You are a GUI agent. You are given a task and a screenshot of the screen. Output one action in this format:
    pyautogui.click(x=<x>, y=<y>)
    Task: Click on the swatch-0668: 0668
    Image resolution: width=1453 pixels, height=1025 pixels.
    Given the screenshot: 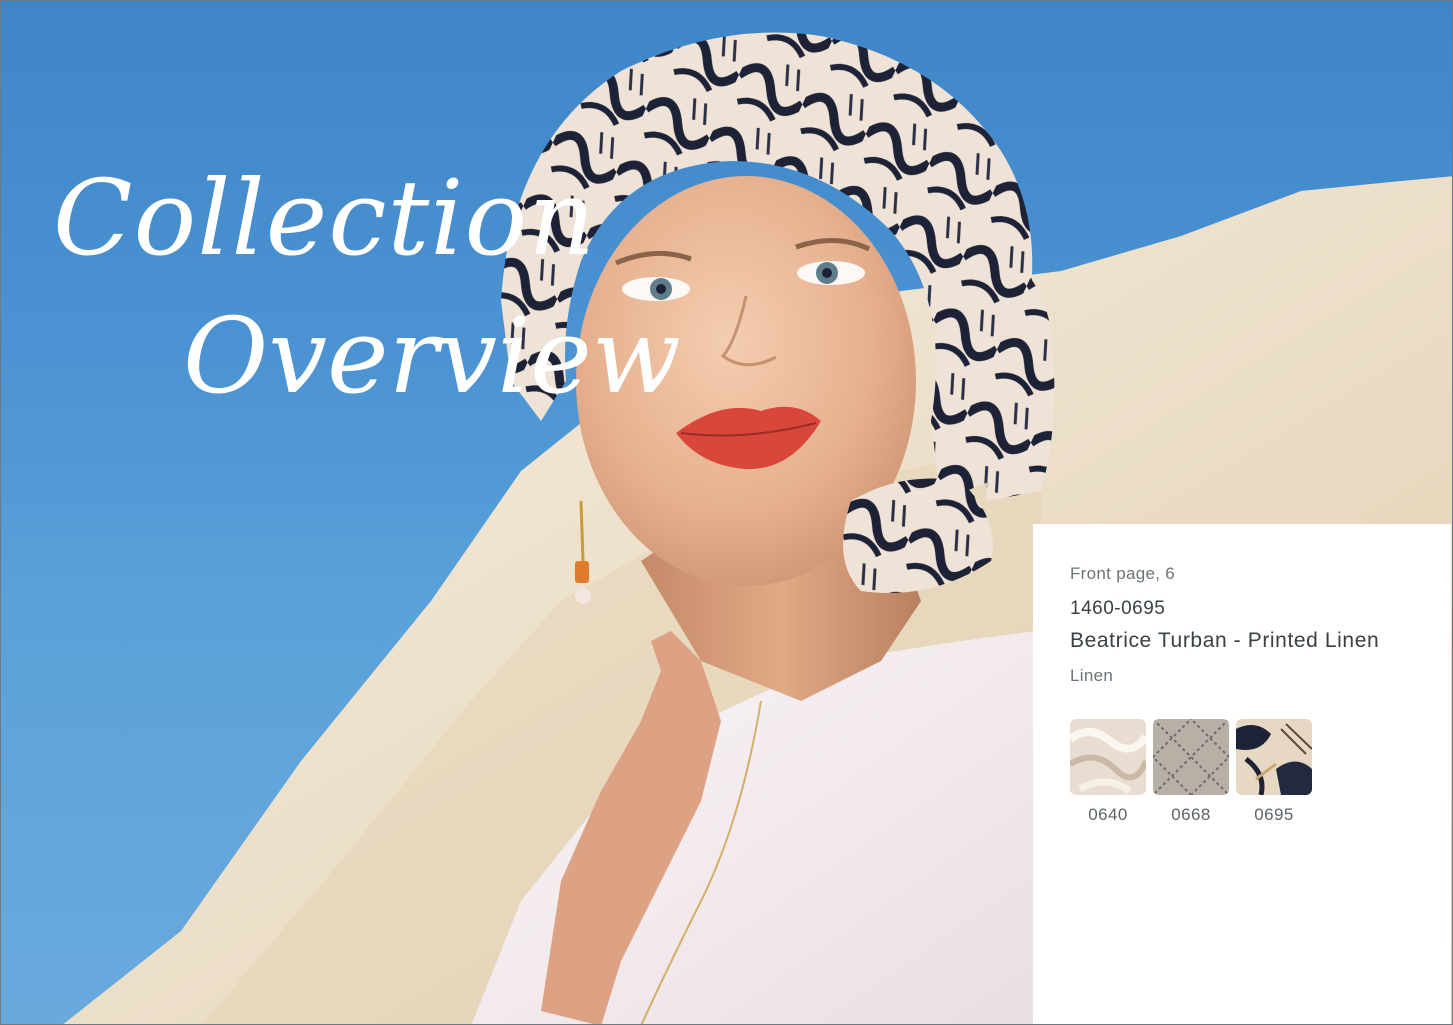 What is the action you would take?
    pyautogui.click(x=1191, y=772)
    